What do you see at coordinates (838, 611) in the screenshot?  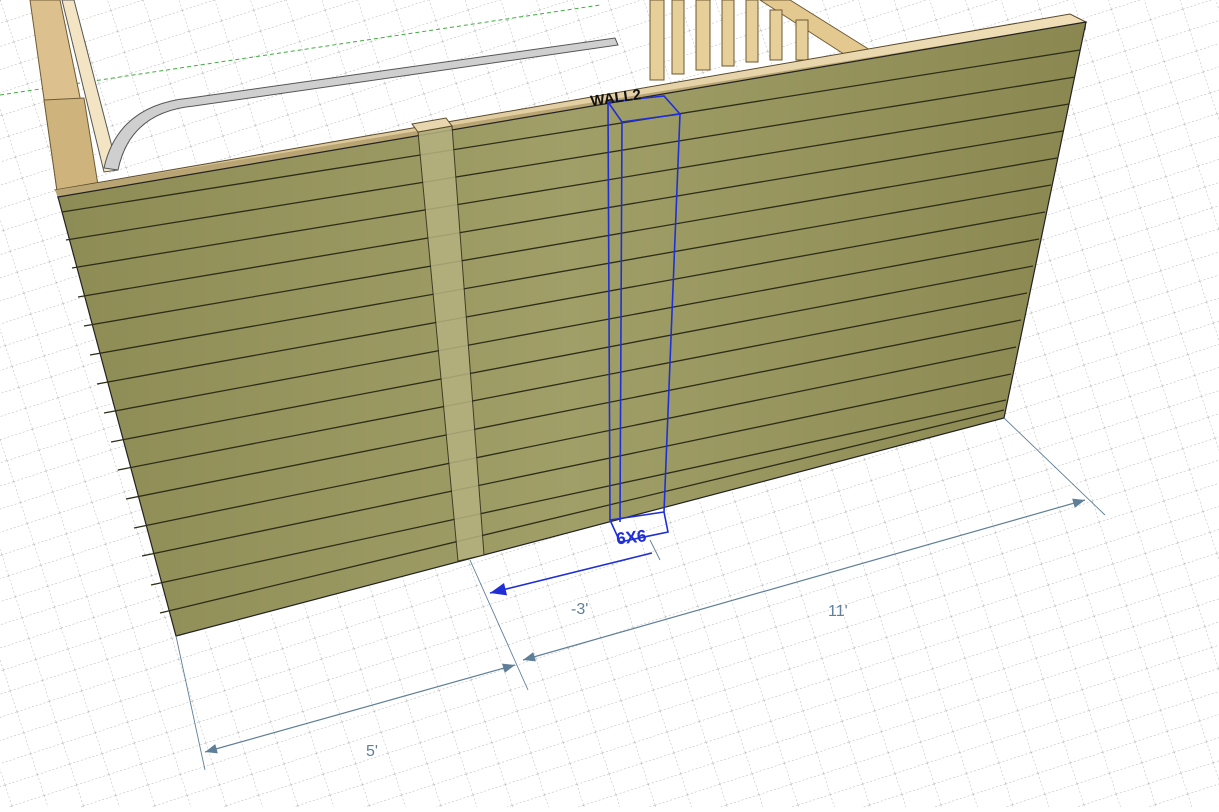 I see `dimension-label-right: 11'` at bounding box center [838, 611].